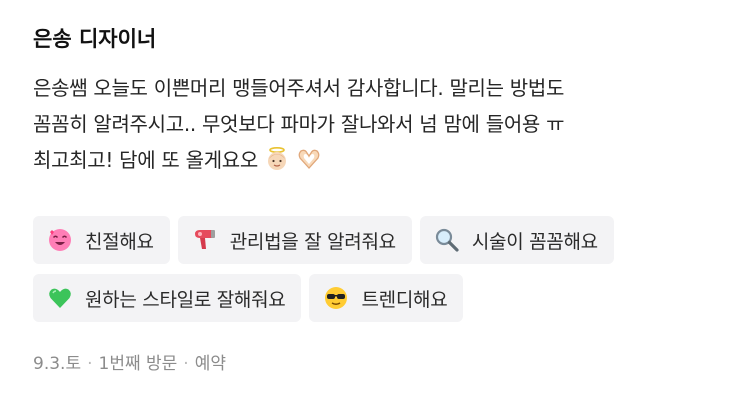  Describe the element at coordinates (277, 158) in the screenshot. I see `angel-baby-icon` at that location.